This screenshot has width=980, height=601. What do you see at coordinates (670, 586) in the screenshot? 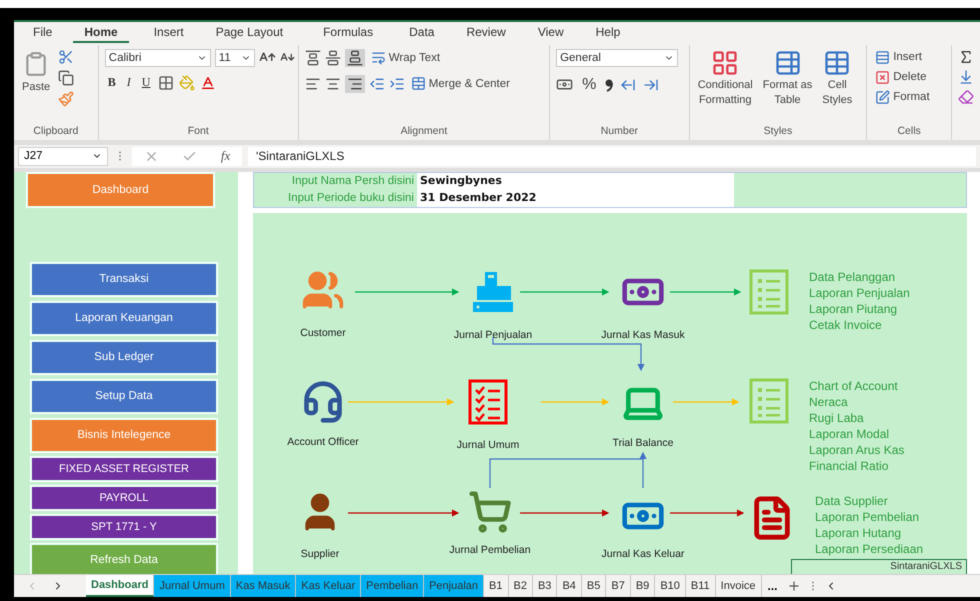
I see `sheet-tab: B10` at bounding box center [670, 586].